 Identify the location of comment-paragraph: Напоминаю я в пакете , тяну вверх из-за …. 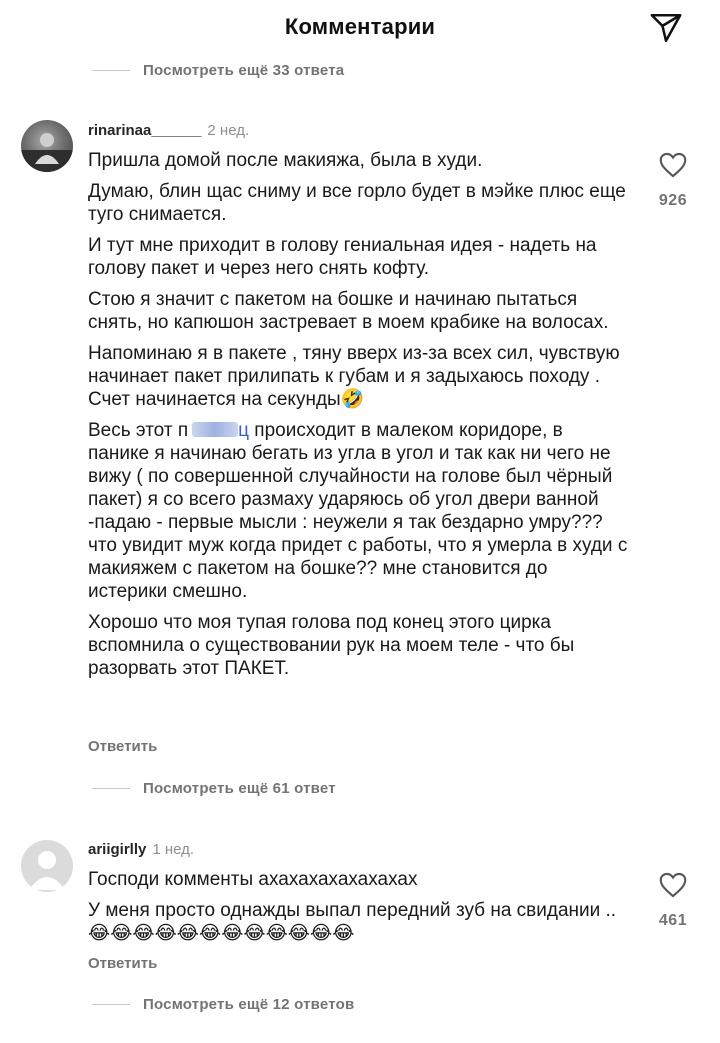
(354, 376).